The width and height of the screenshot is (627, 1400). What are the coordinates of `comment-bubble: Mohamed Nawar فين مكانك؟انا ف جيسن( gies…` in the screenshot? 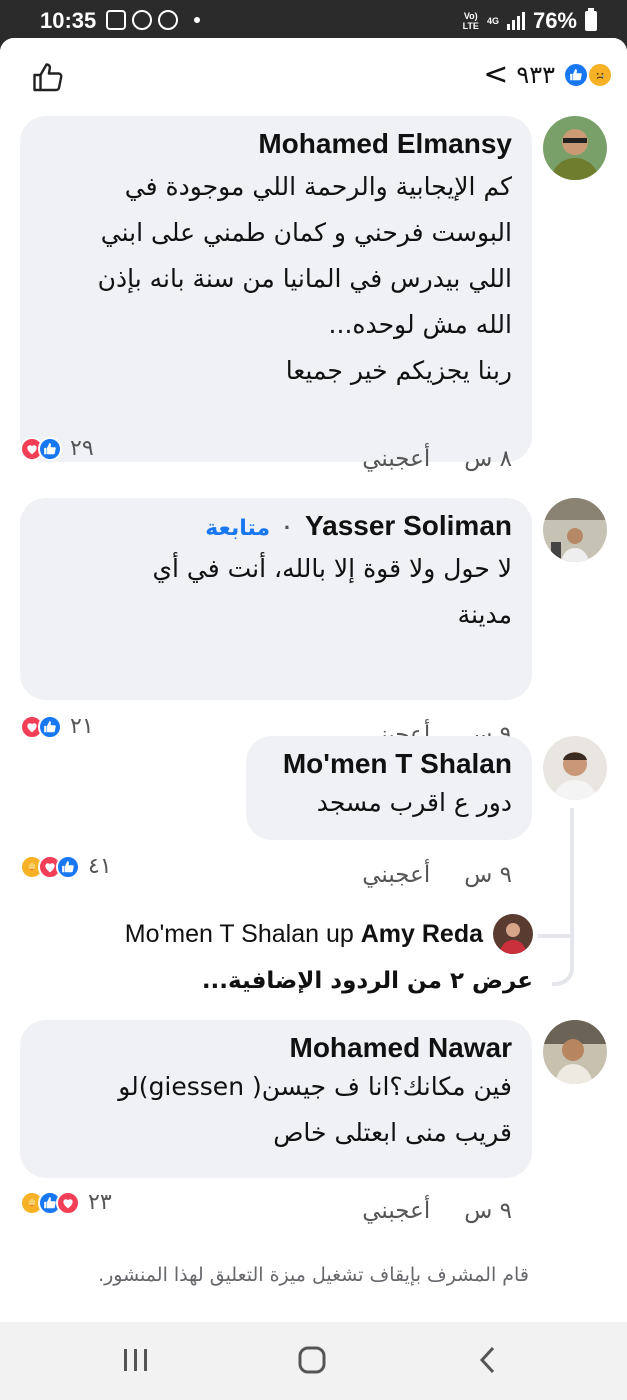 It's located at (276, 1099).